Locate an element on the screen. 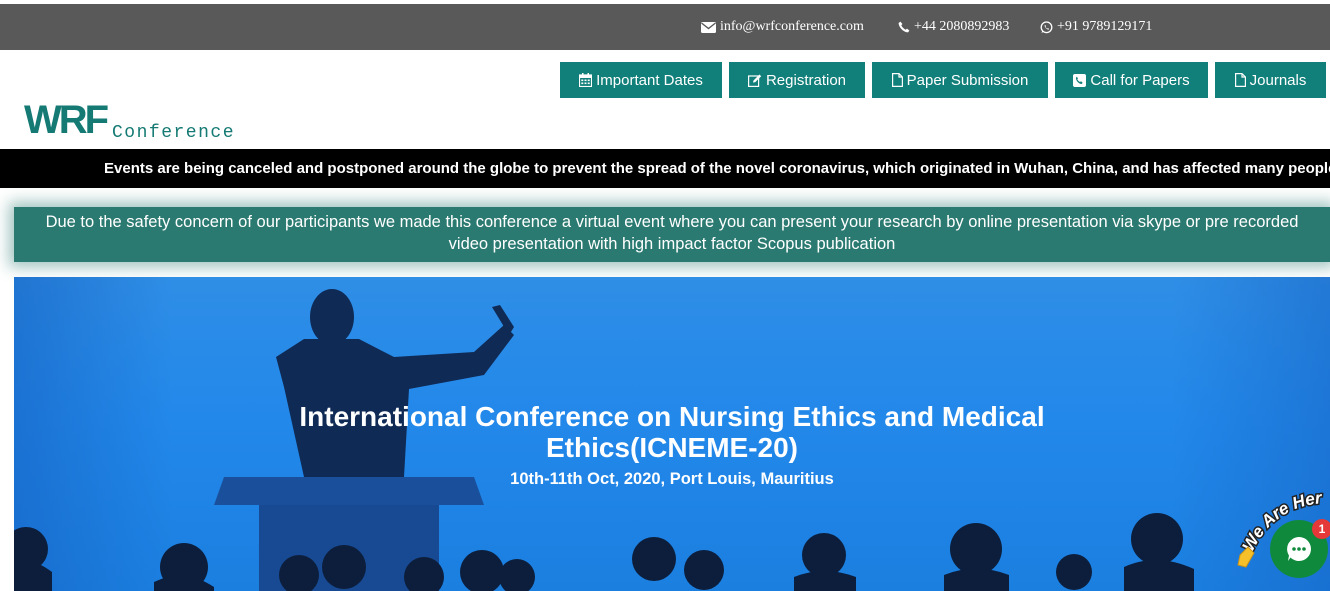 This screenshot has height=591, width=1330. nav-important-dates-button: Important Dates is located at coordinates (641, 80).